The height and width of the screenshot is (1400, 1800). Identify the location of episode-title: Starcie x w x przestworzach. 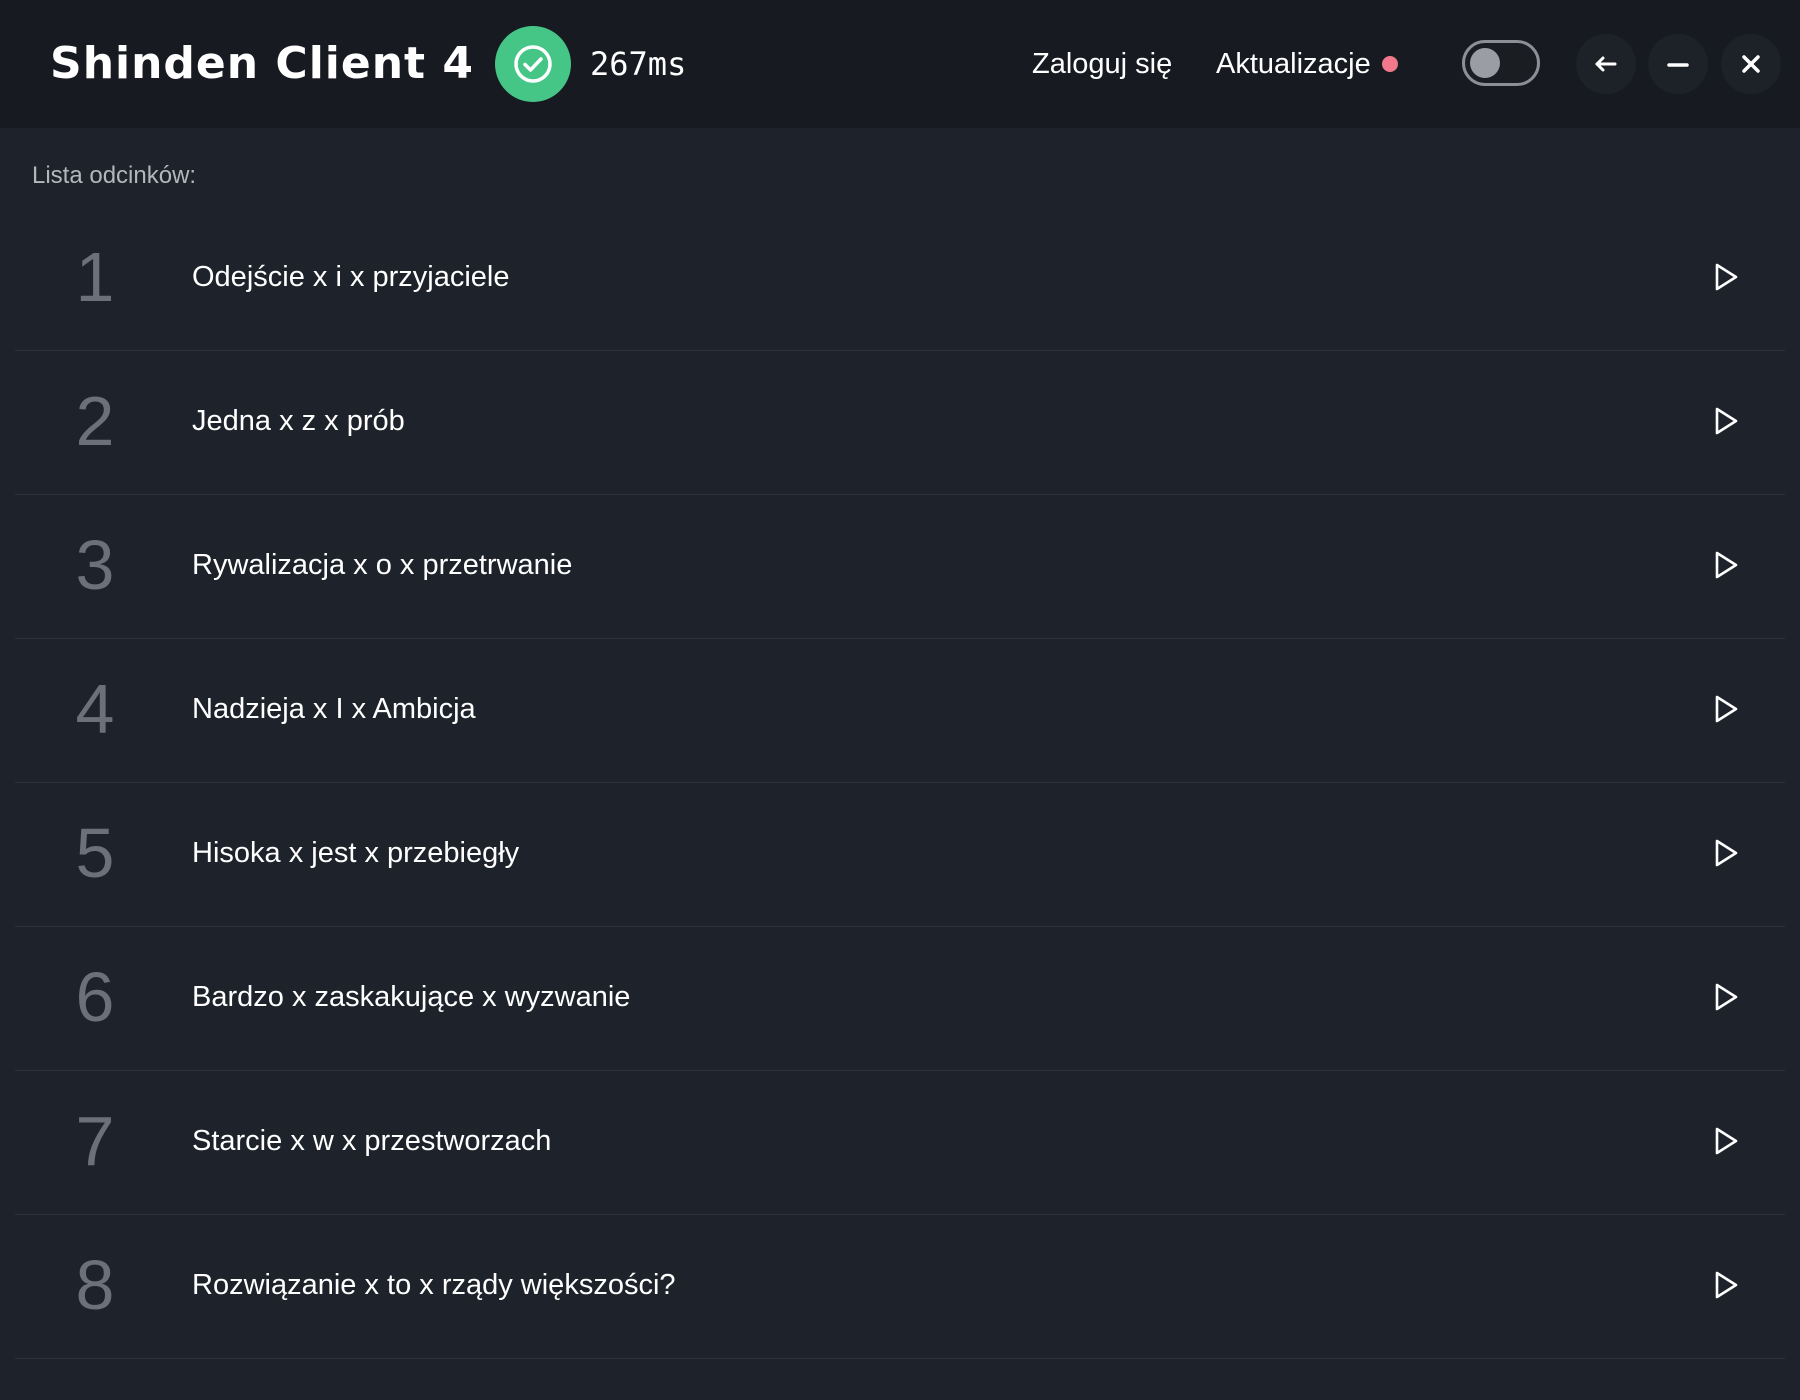
(372, 1141).